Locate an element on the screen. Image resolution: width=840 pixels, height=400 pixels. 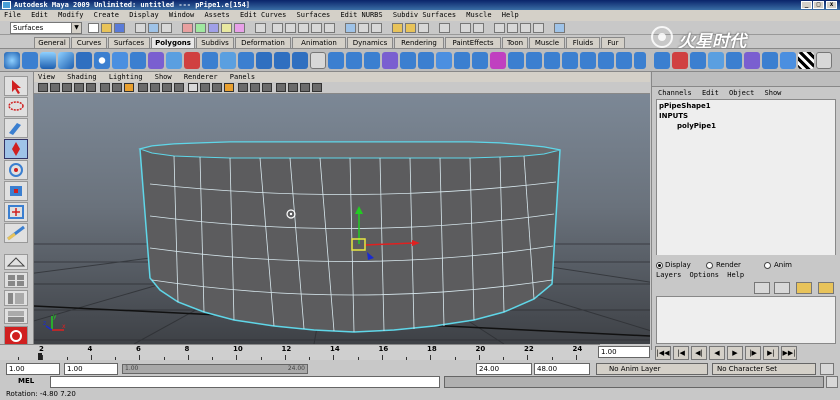
lock-selection-icon is located at coordinates (260, 28).